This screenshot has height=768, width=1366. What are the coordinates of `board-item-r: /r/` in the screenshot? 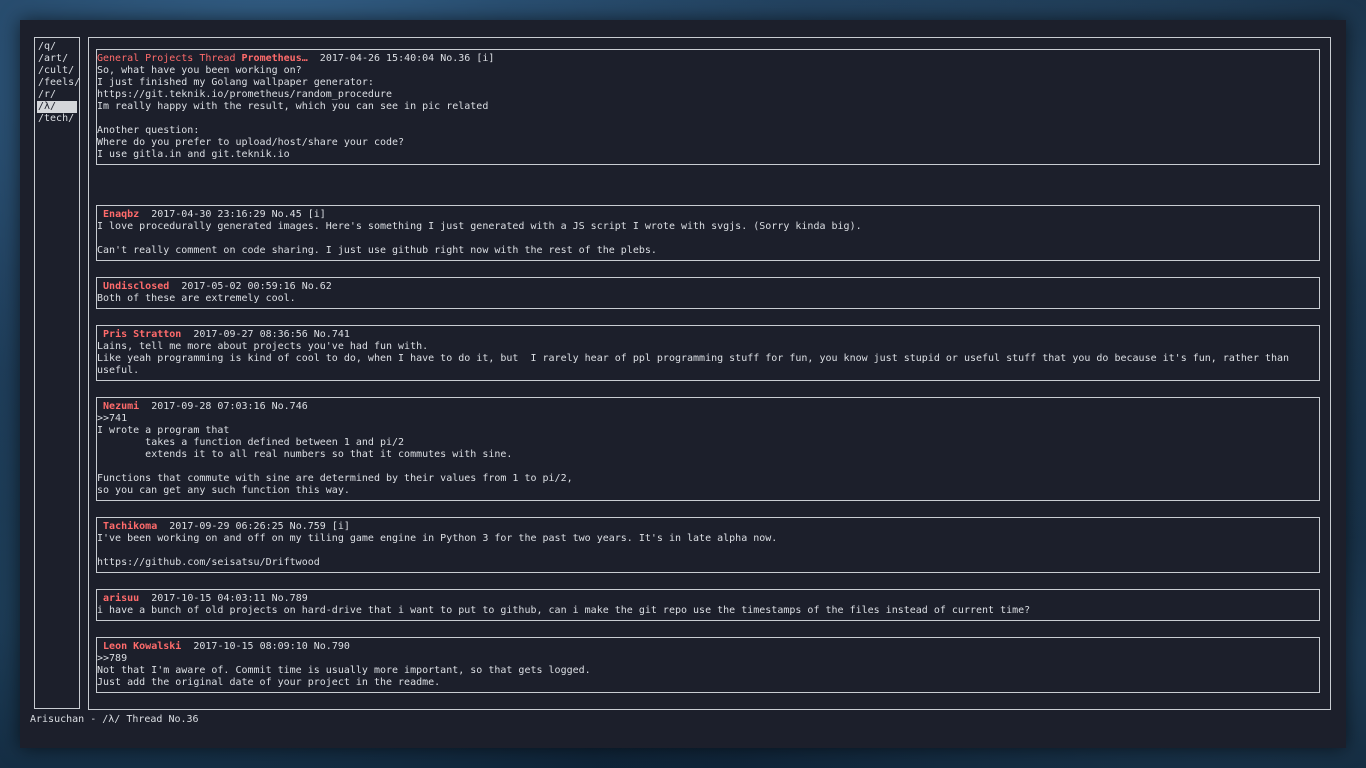 It's located at (57, 95).